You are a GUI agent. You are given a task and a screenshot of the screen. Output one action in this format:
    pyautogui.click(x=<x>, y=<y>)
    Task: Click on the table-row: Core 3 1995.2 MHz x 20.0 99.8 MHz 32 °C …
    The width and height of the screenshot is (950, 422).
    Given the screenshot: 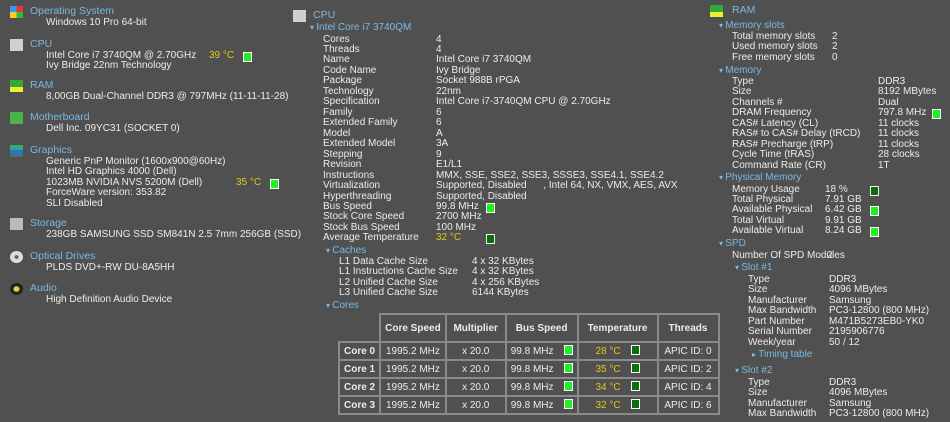 What is the action you would take?
    pyautogui.click(x=528, y=405)
    